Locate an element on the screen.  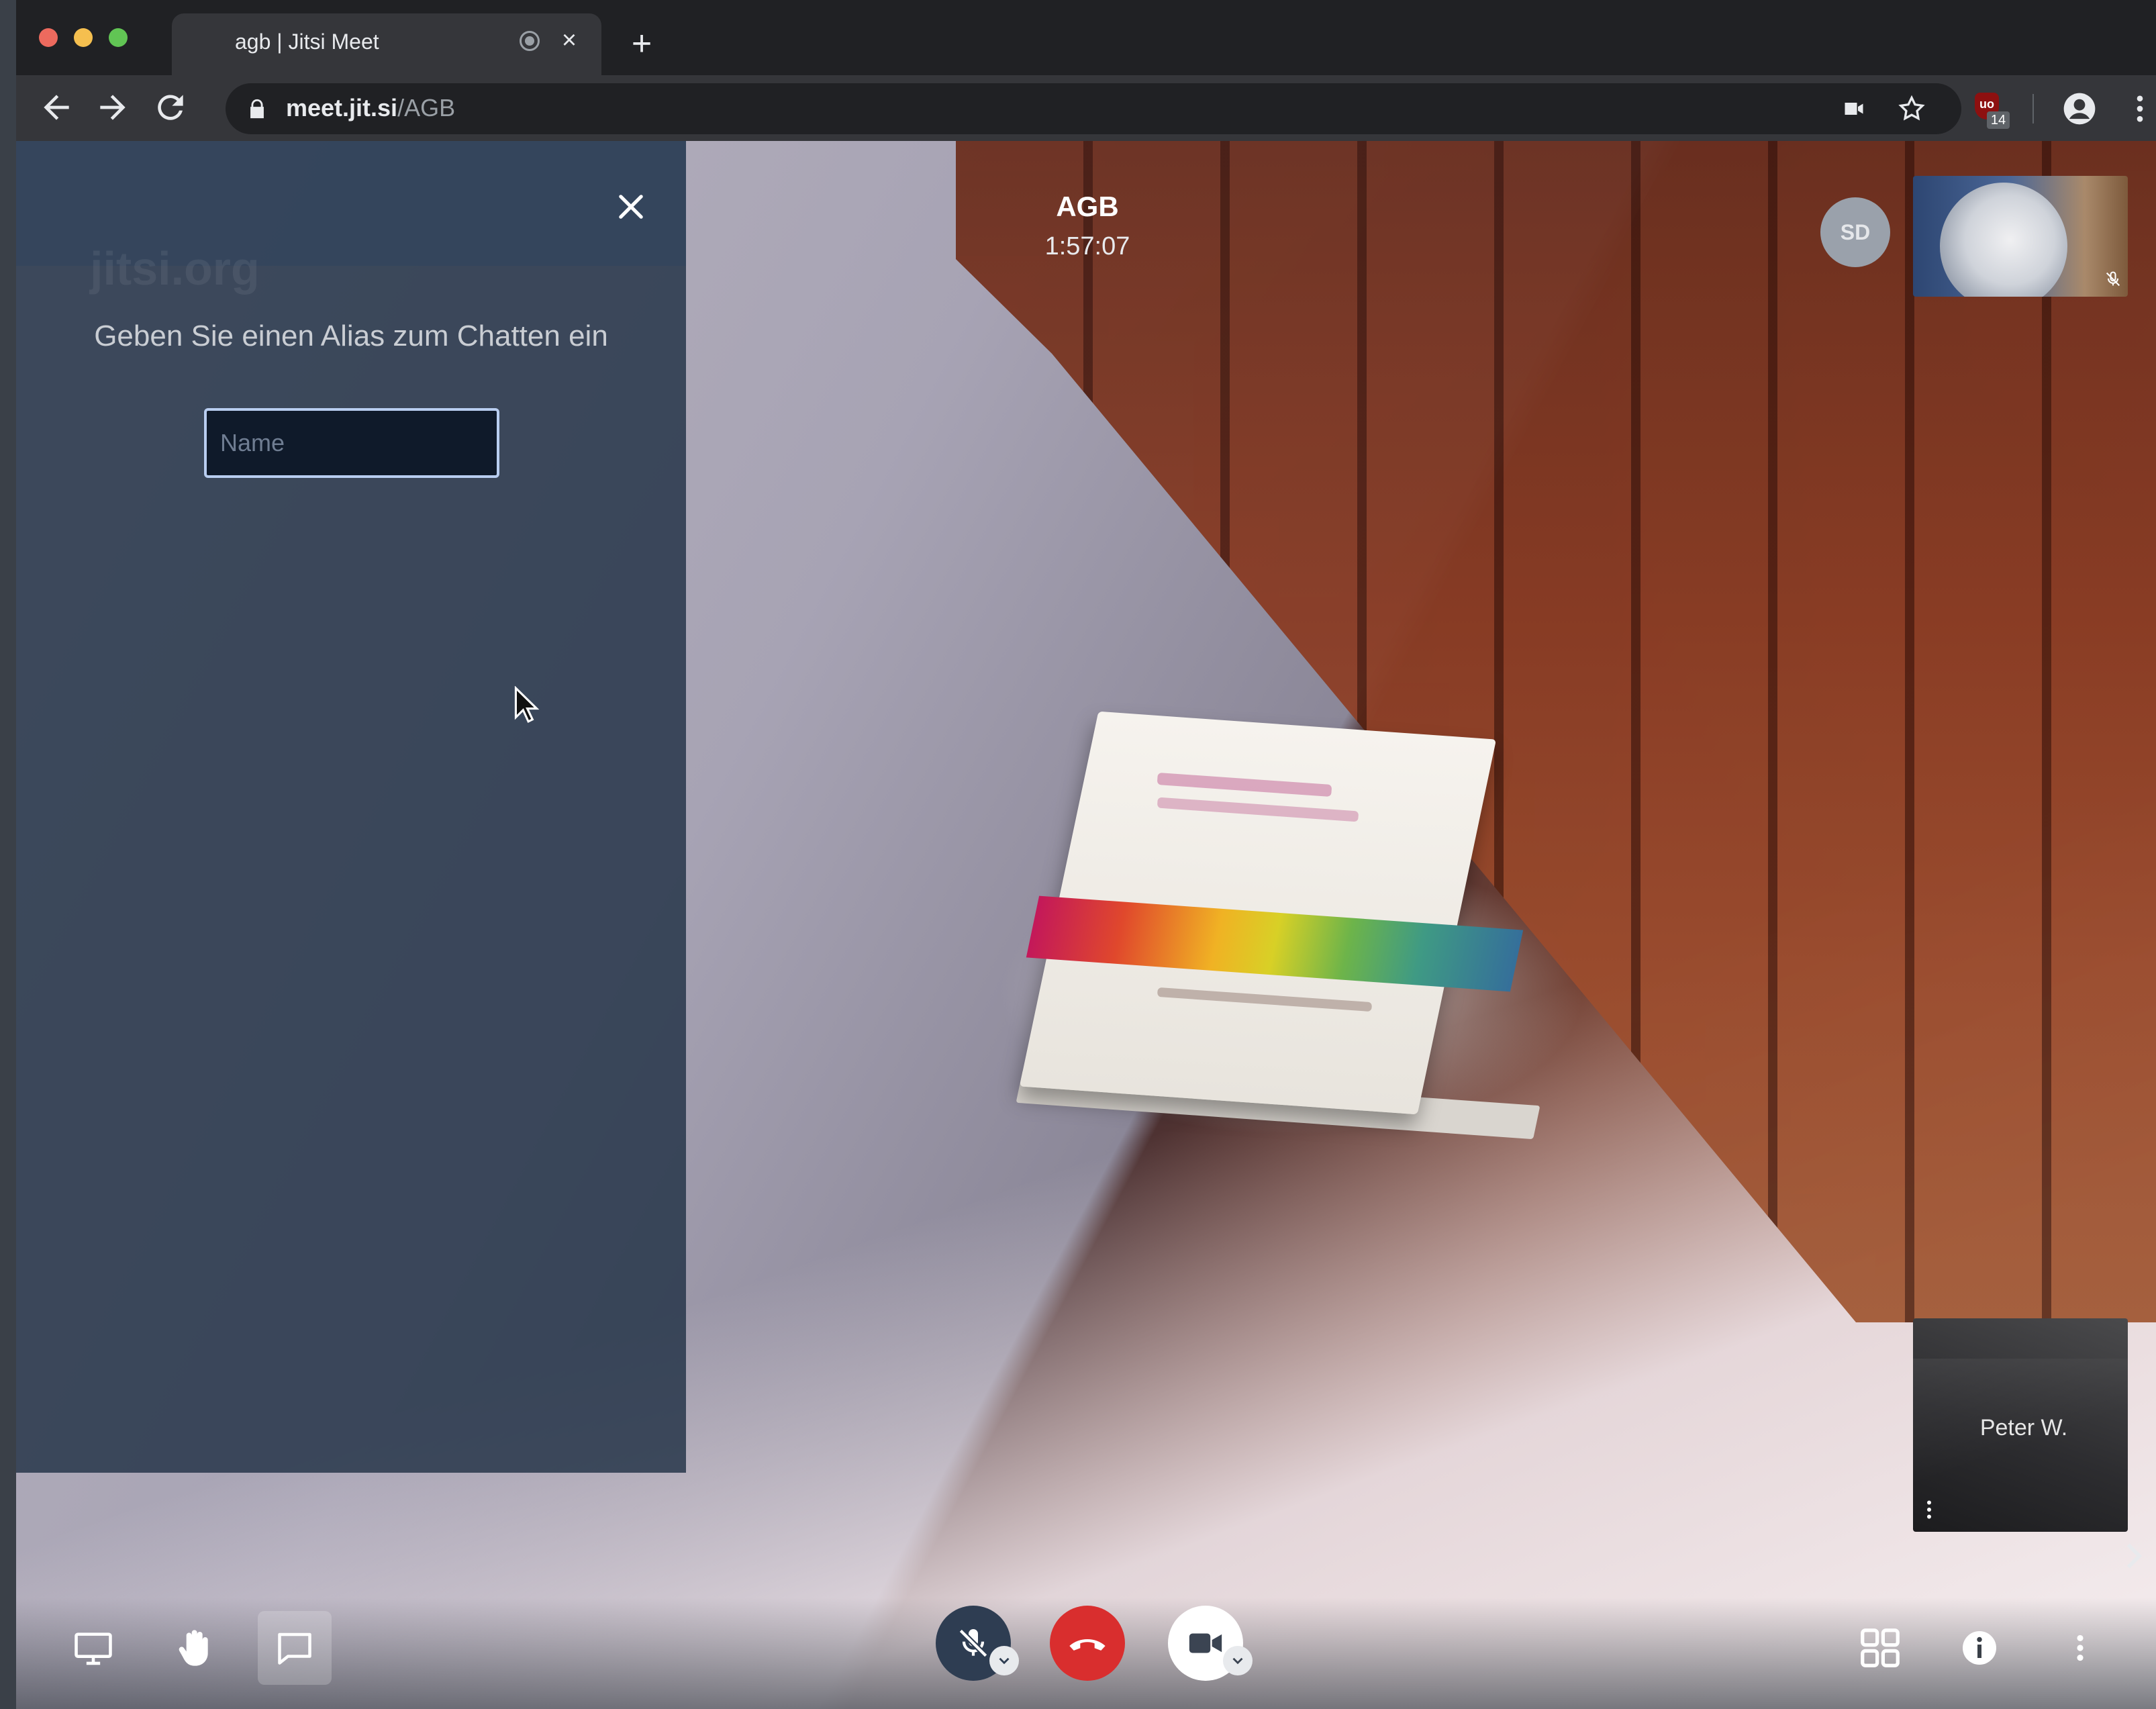
chat-button is located at coordinates (295, 1648).